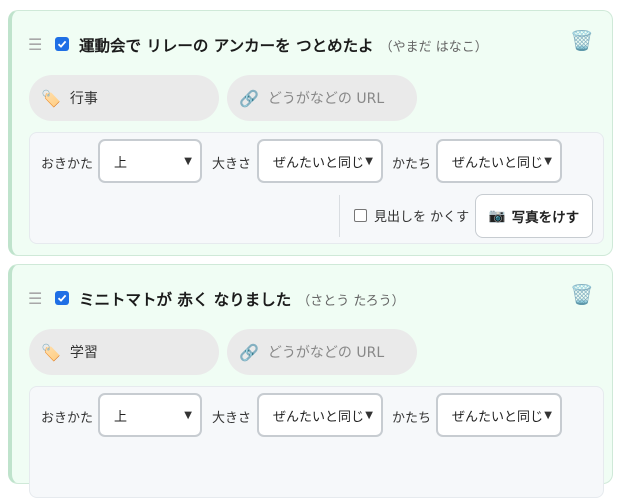  I want to click on category-field: 🏷️ 学習, so click(124, 352).